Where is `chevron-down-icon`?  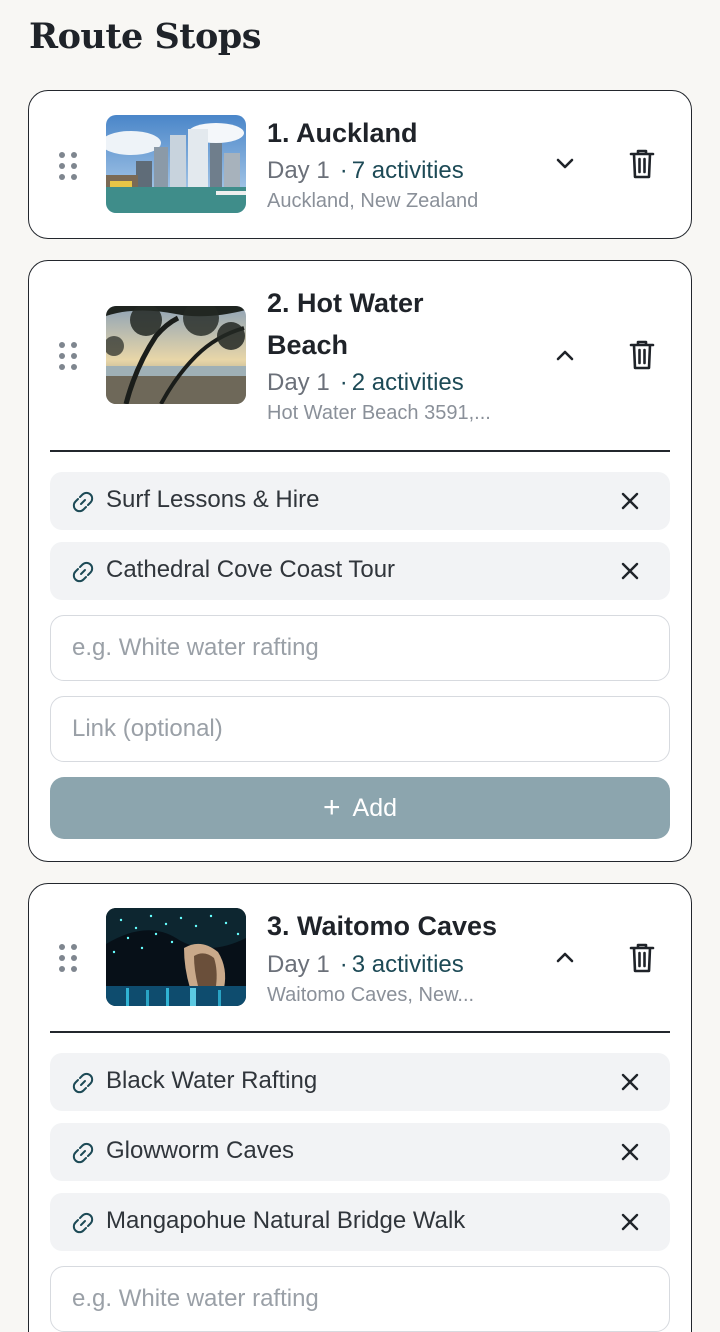 chevron-down-icon is located at coordinates (565, 164).